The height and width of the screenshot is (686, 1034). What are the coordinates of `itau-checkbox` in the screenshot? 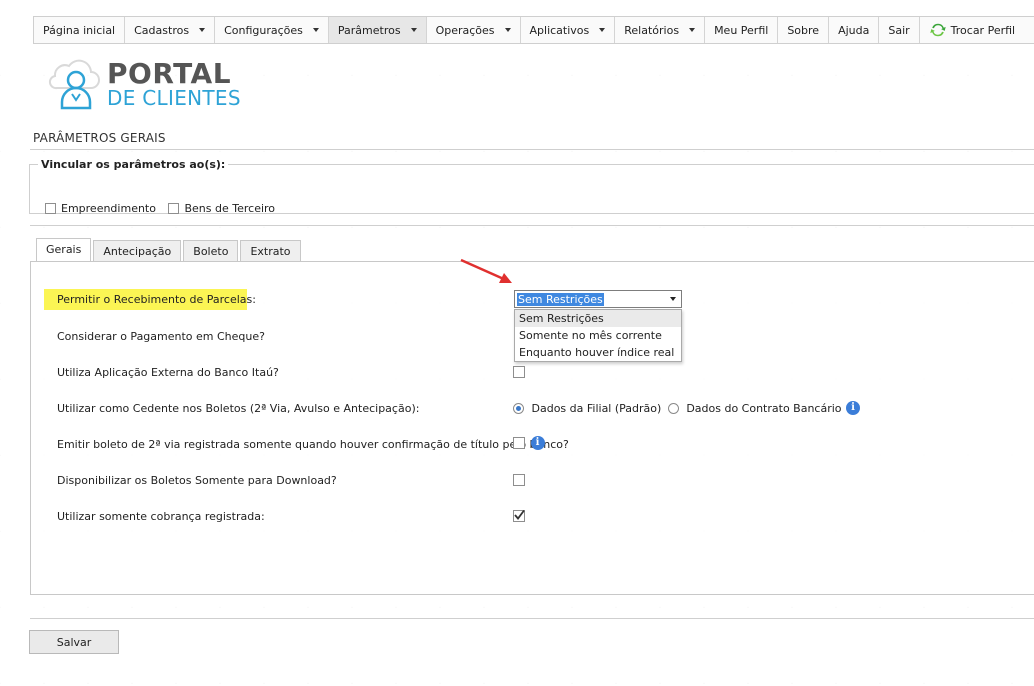 It's located at (519, 372).